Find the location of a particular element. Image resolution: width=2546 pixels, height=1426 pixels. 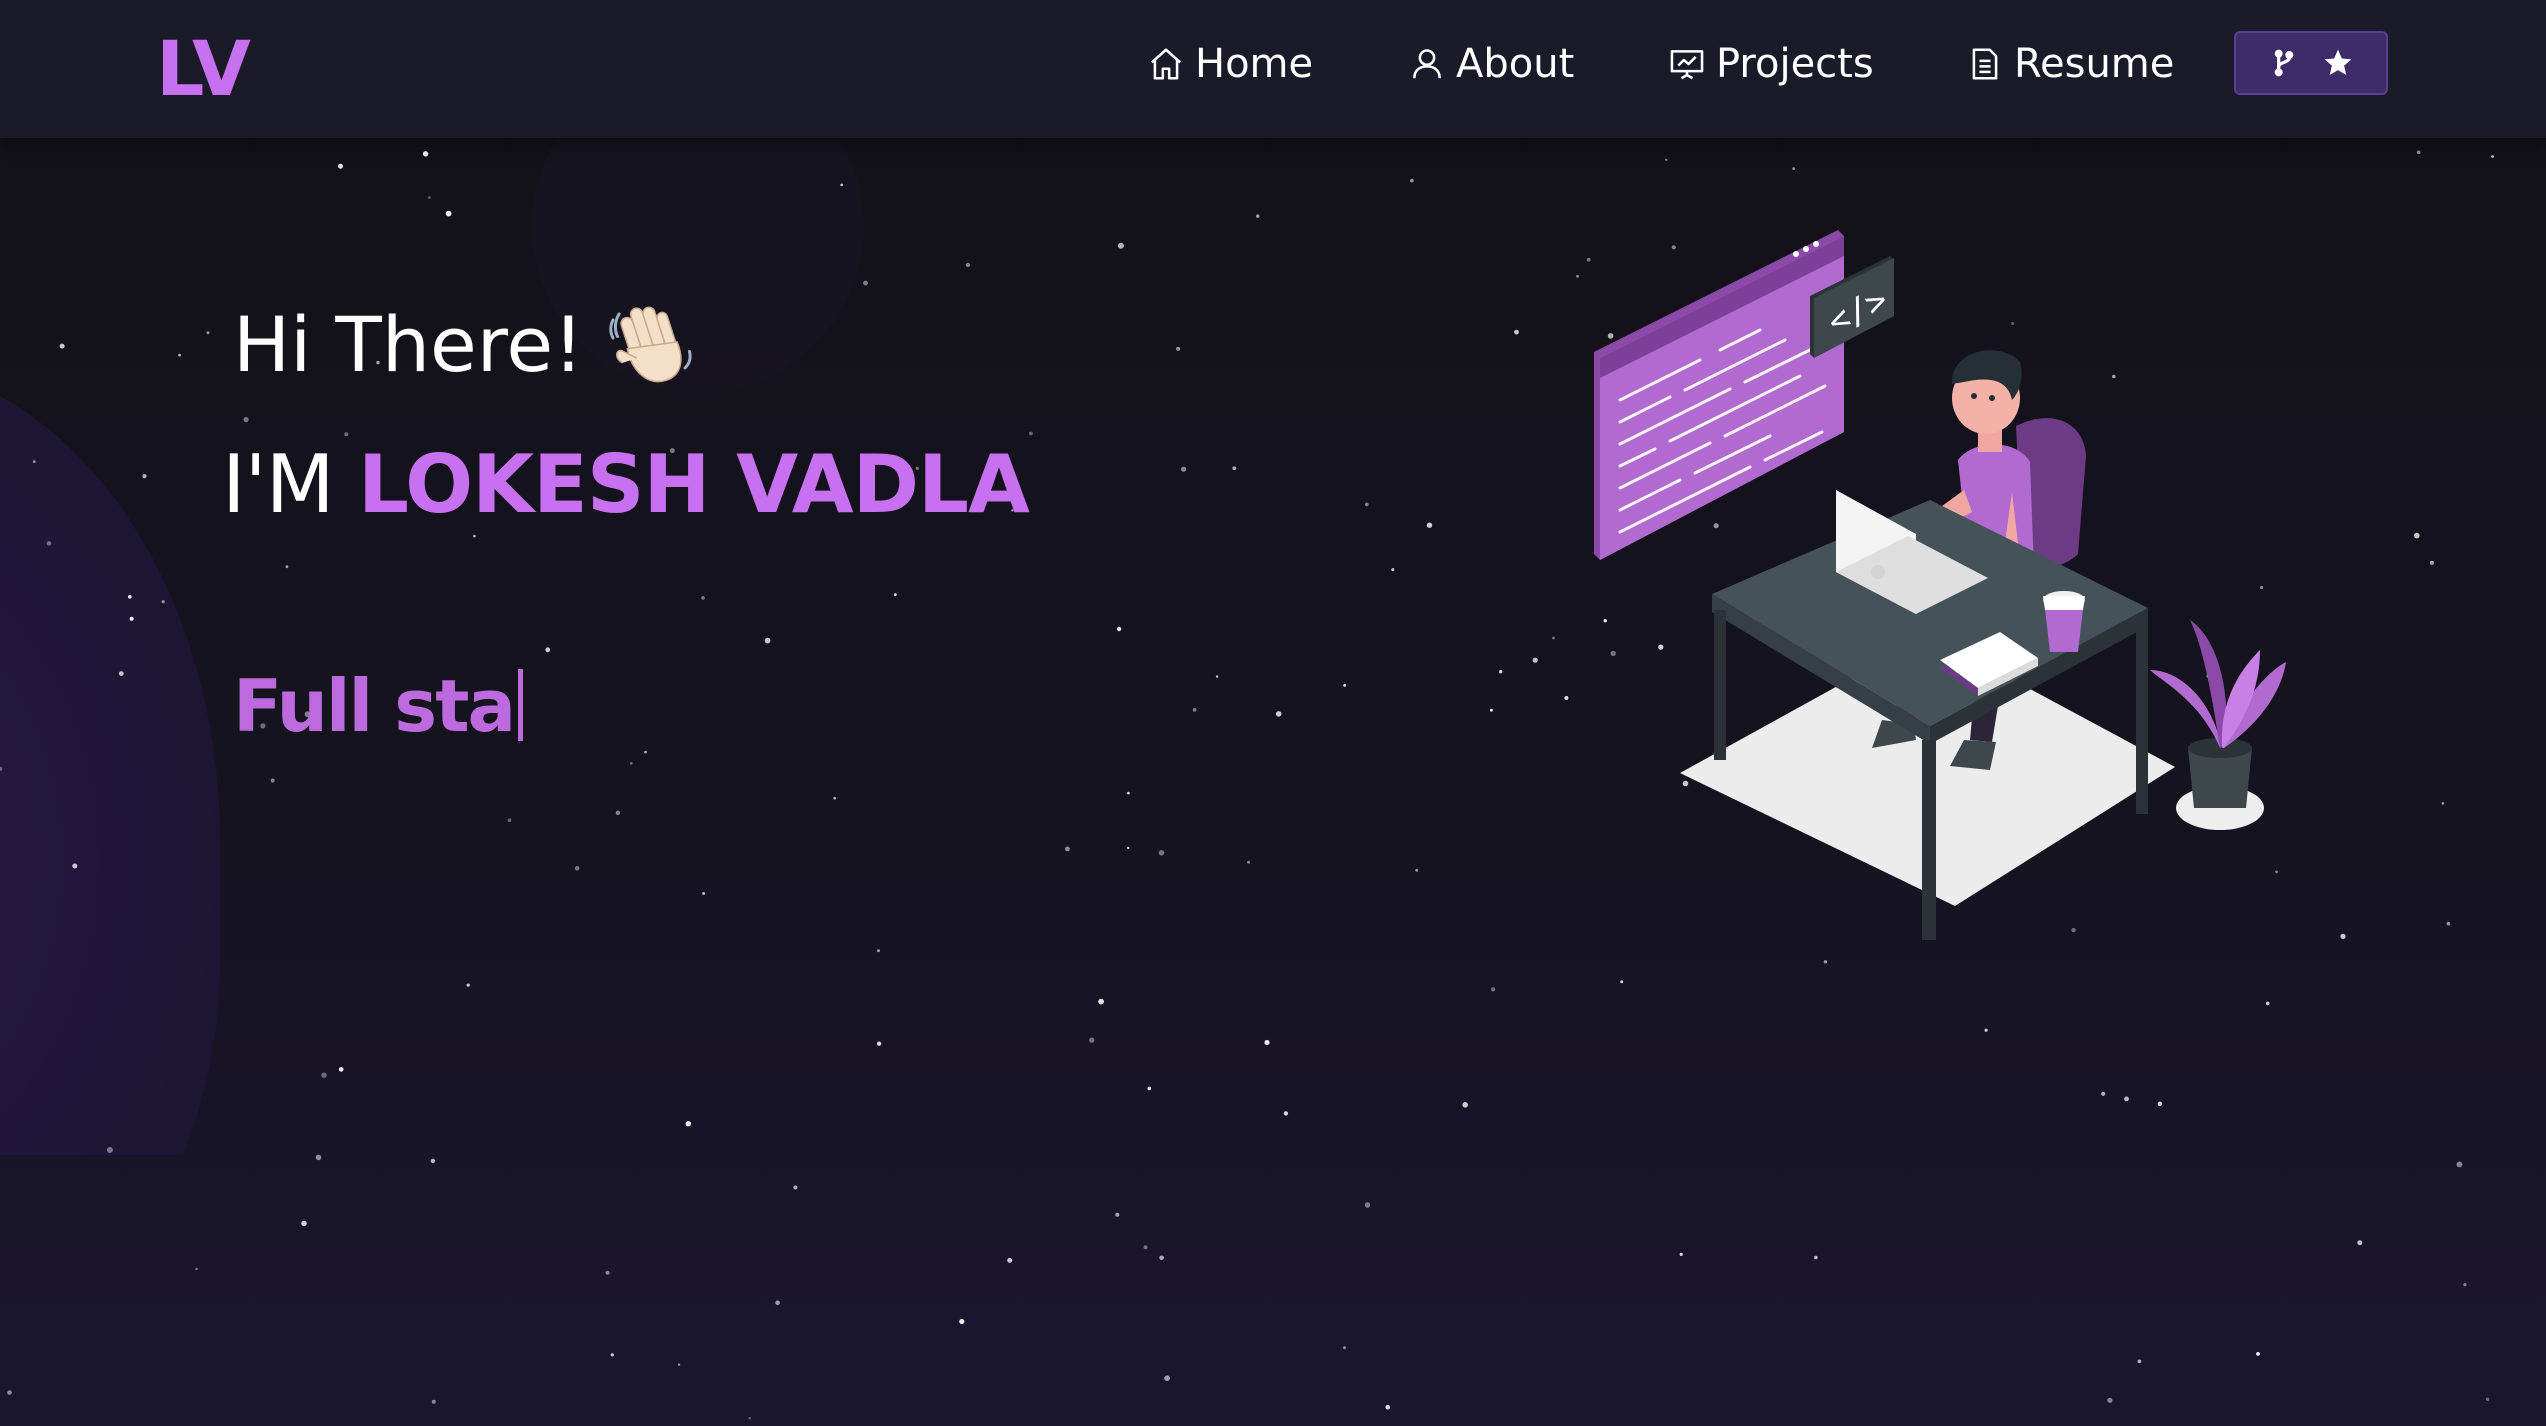

nav-item-projects: Projects is located at coordinates (1771, 64).